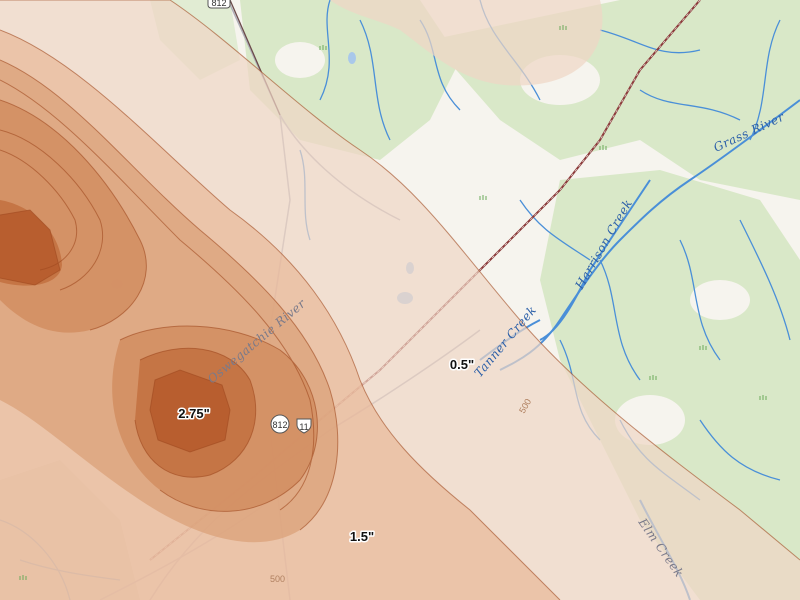 The image size is (800, 600). I want to click on elevation-label: 500, so click(277, 579).